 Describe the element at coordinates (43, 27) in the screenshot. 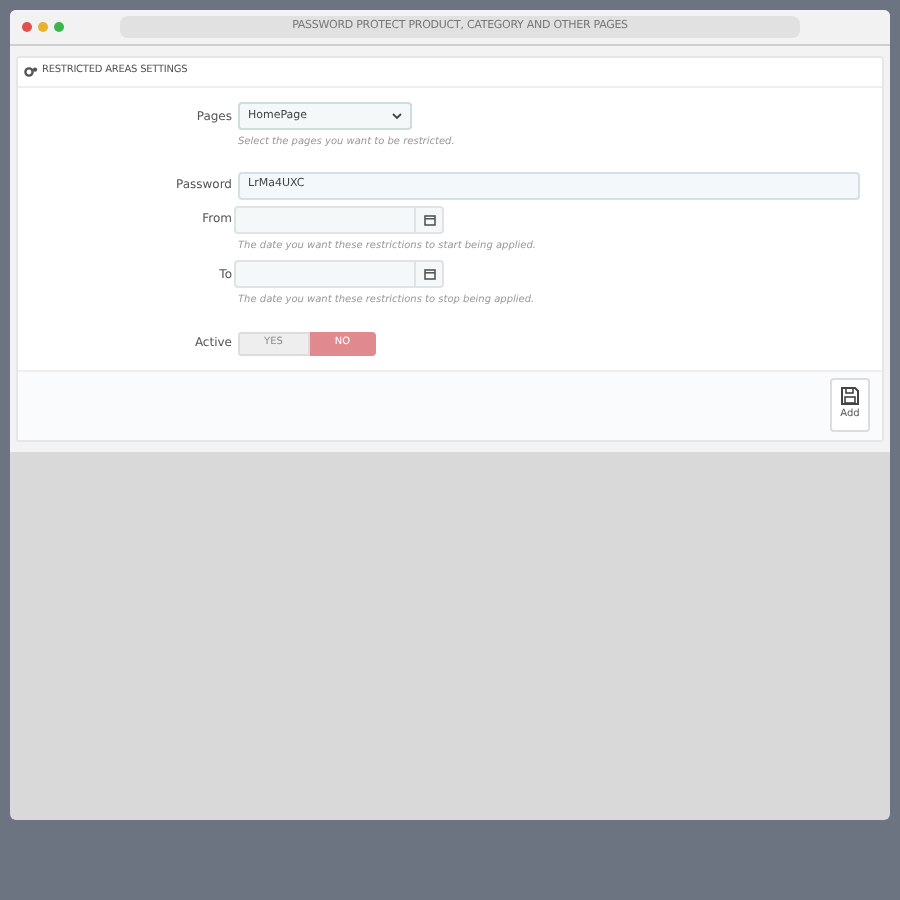

I see `minimize-icon` at that location.